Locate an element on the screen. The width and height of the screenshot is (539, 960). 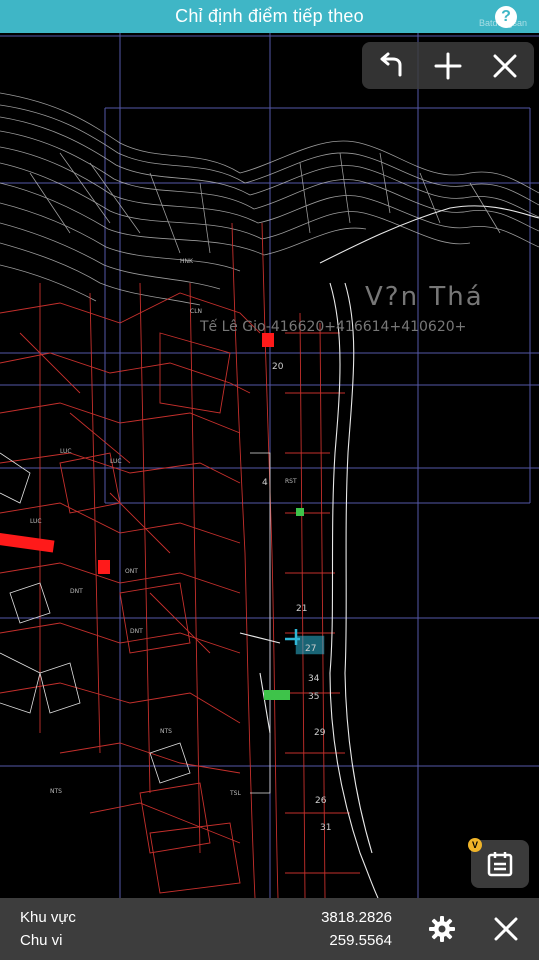
close-toolbar-button is located at coordinates (505, 66).